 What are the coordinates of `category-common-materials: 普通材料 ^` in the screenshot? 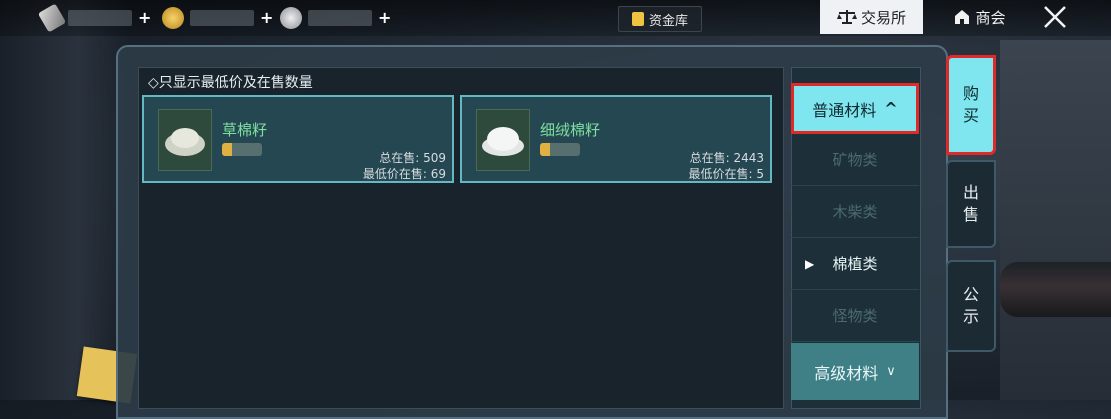 It's located at (855, 108).